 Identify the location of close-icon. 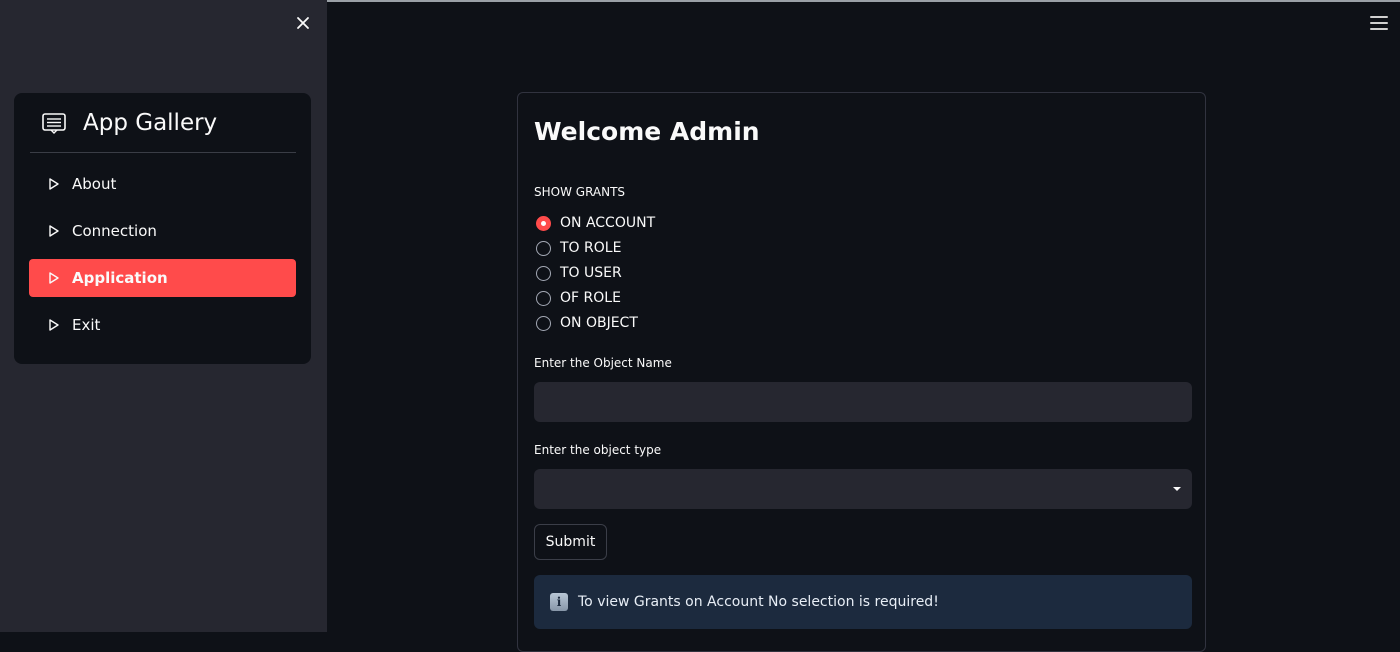
(303, 23).